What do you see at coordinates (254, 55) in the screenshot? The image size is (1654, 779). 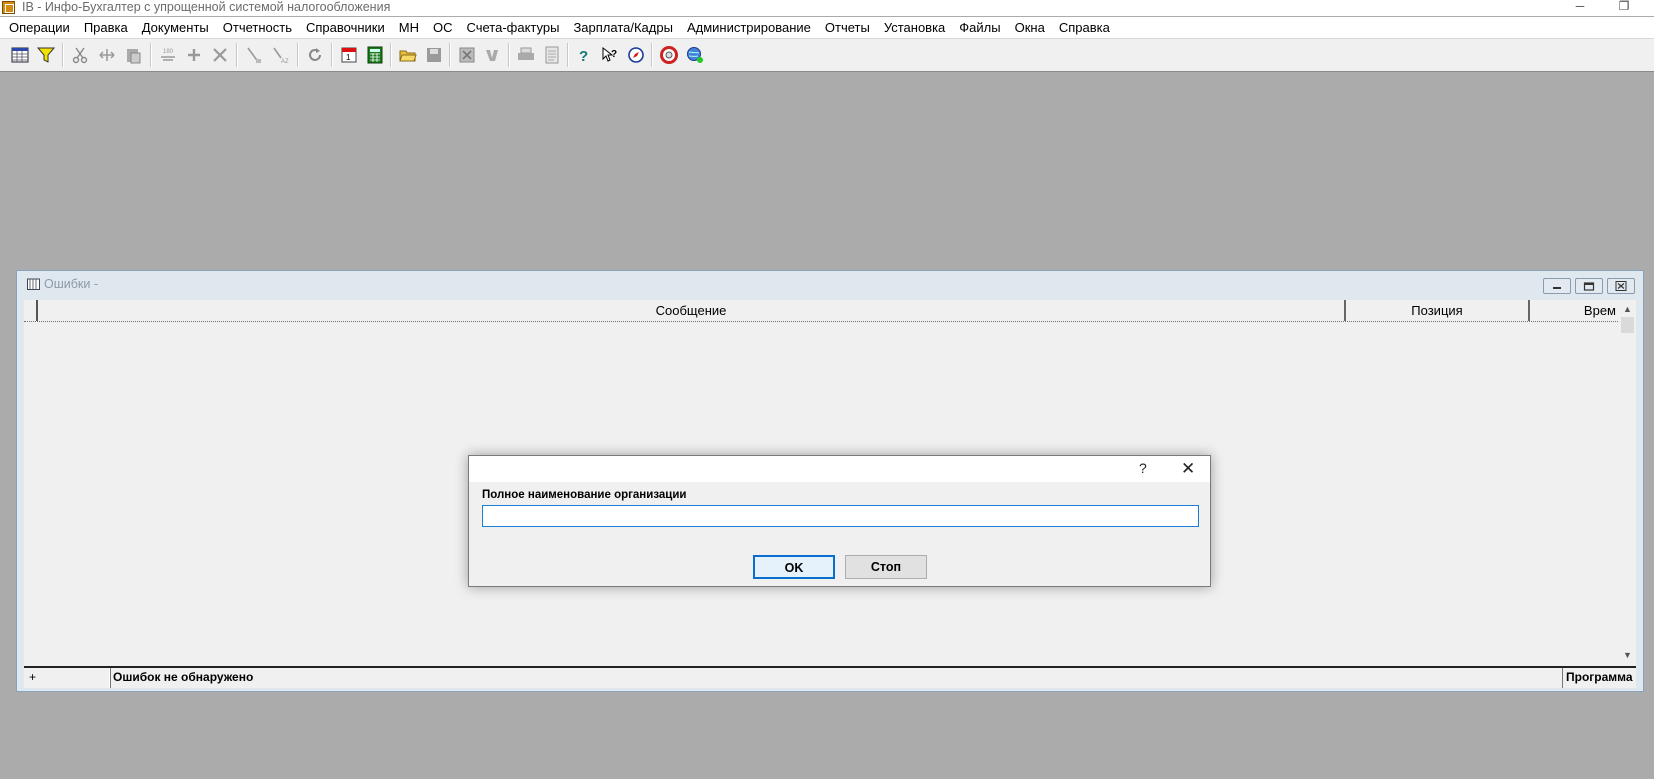 I see `sort-icon` at bounding box center [254, 55].